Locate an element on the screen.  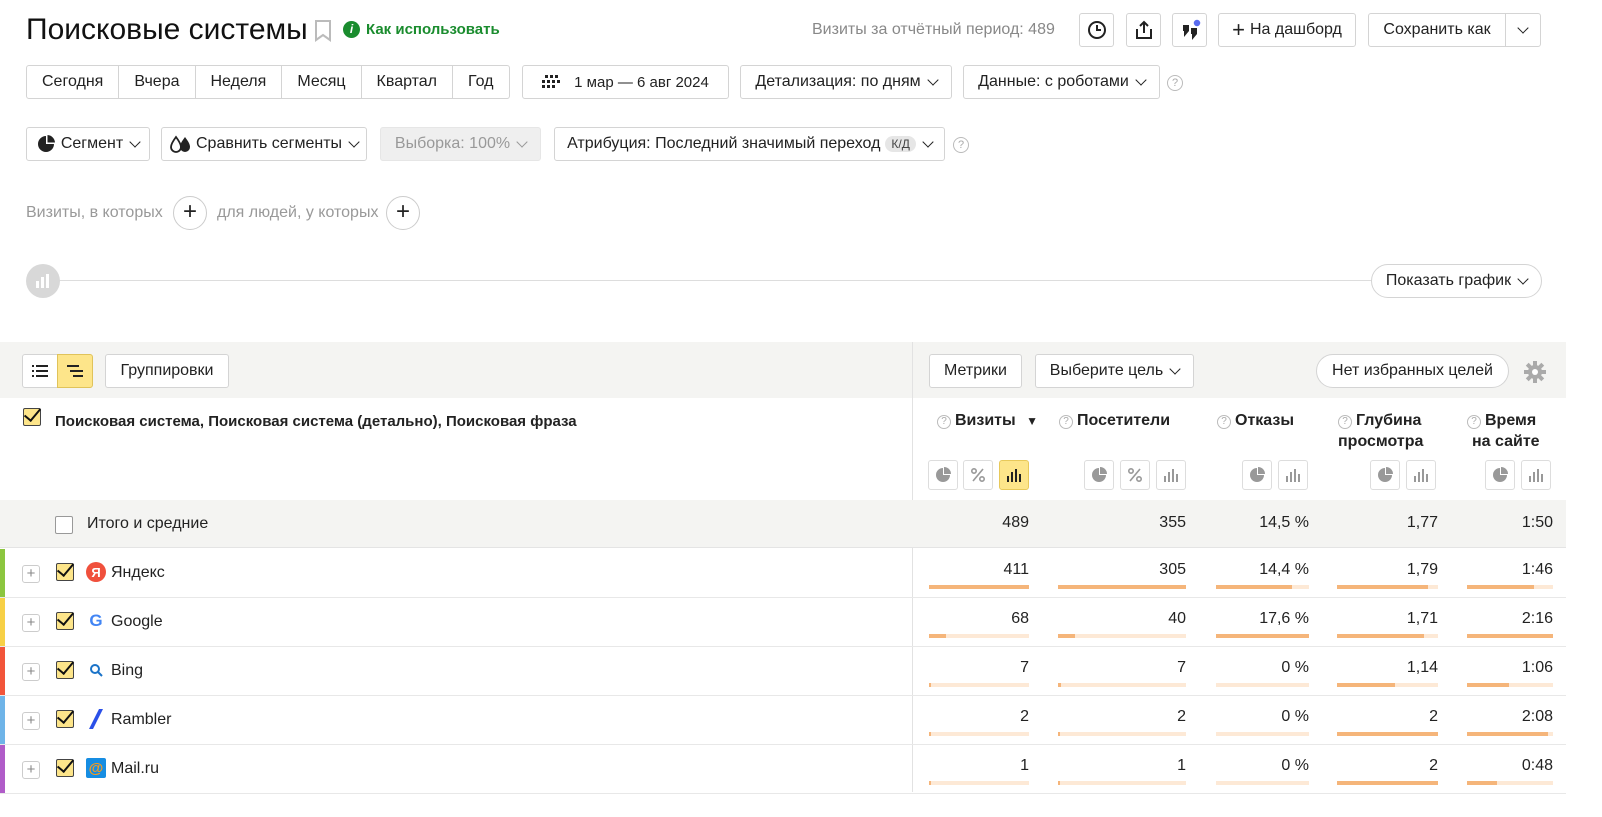
visits-pie-toggle is located at coordinates (943, 475).